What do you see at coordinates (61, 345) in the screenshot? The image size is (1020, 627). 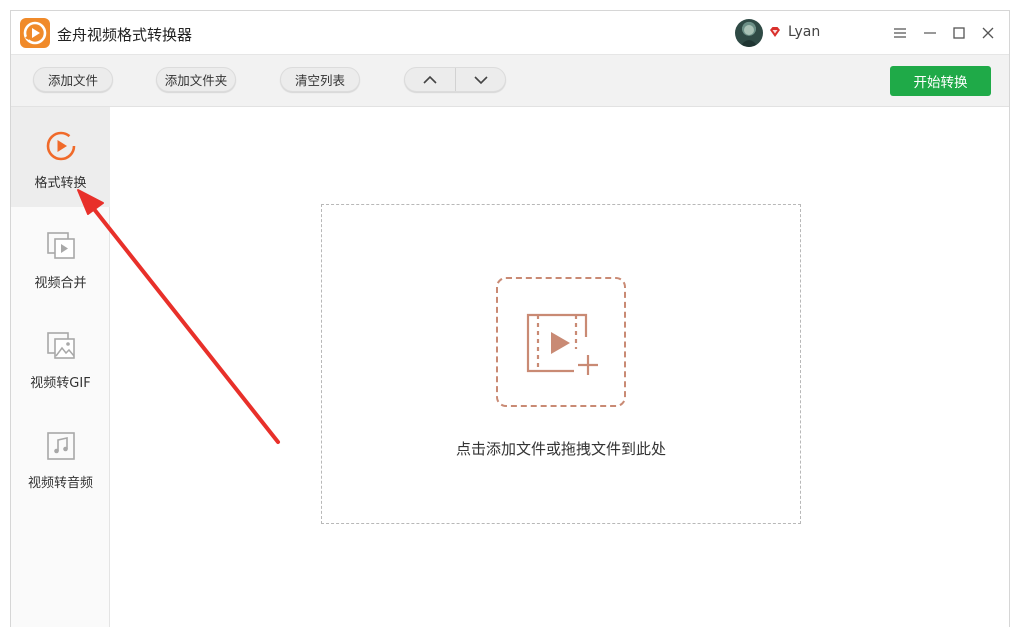 I see `video-to-gif-icon` at bounding box center [61, 345].